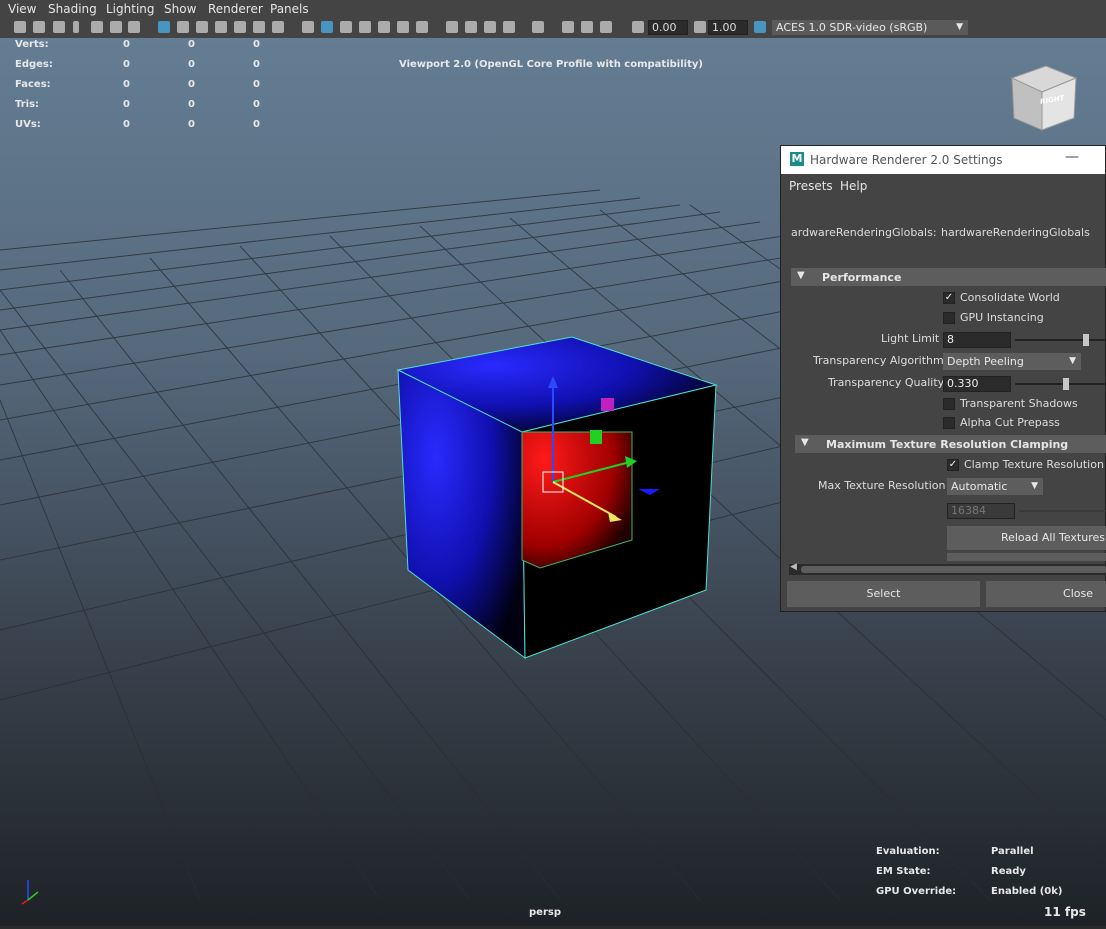  Describe the element at coordinates (164, 27) in the screenshot. I see `grid-icon` at that location.